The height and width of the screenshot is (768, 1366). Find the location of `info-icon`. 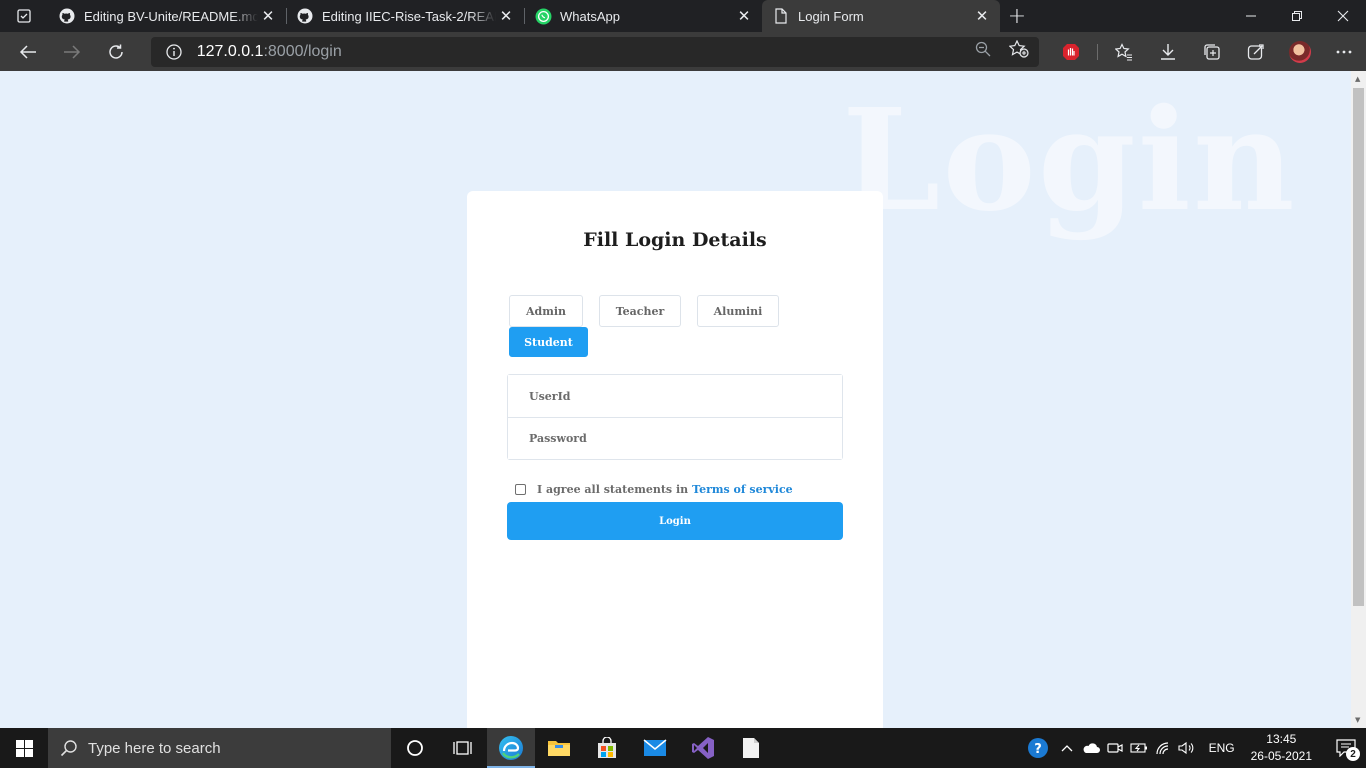

info-icon is located at coordinates (174, 52).